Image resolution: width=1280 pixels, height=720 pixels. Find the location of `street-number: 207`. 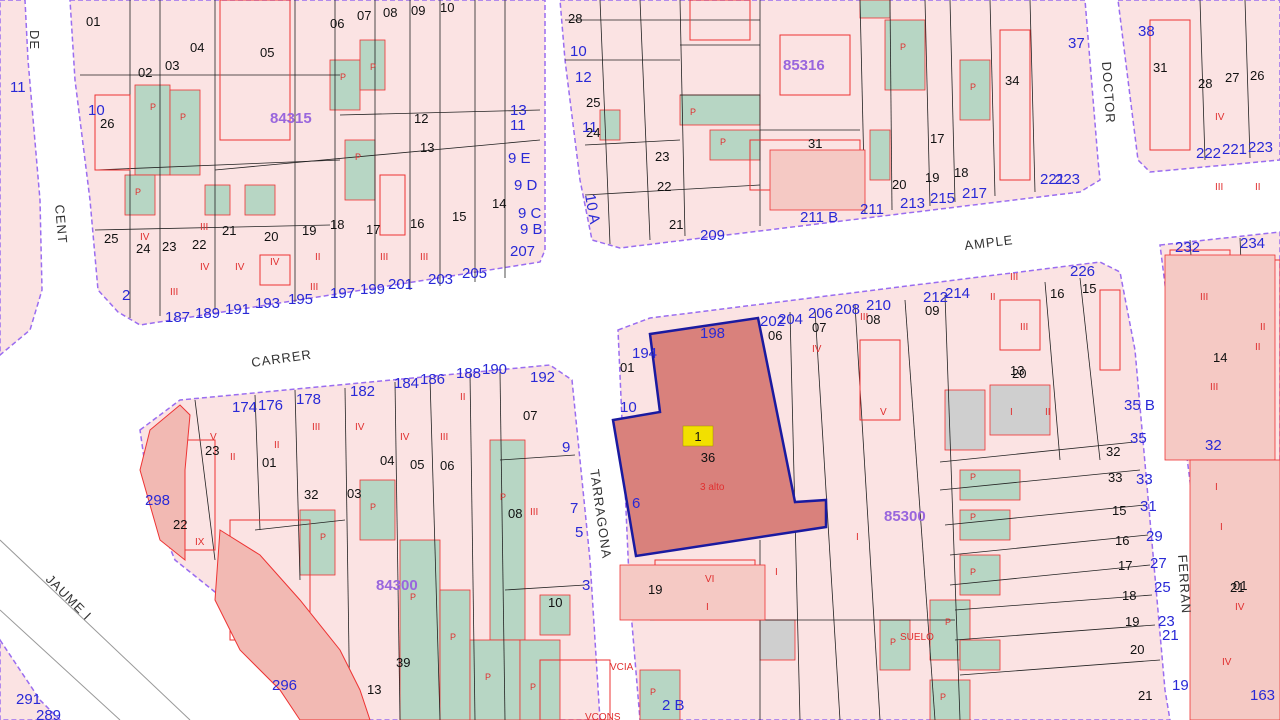

street-number: 207 is located at coordinates (522, 251).